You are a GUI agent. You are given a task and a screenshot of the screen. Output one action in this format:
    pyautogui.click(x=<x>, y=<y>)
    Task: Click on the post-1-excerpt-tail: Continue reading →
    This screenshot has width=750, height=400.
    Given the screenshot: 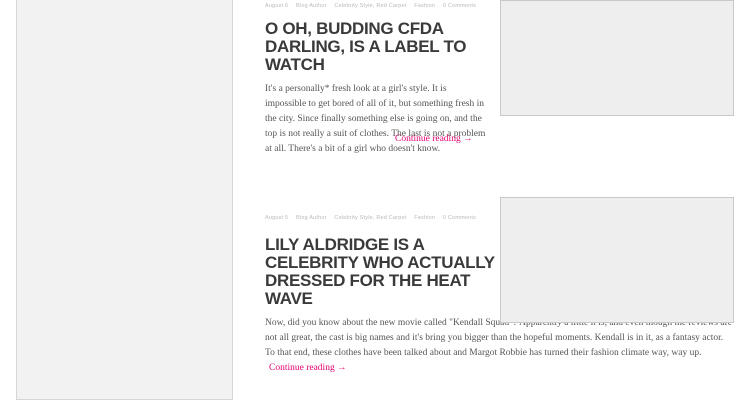 What is the action you would take?
    pyautogui.click(x=500, y=139)
    